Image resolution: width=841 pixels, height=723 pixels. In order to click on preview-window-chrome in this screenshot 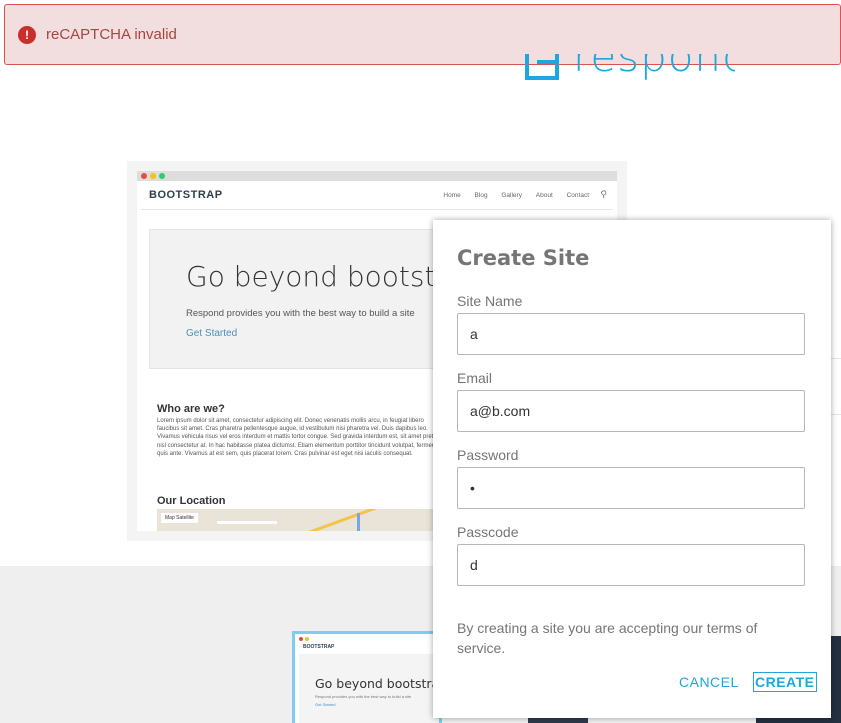, I will do `click(377, 176)`.